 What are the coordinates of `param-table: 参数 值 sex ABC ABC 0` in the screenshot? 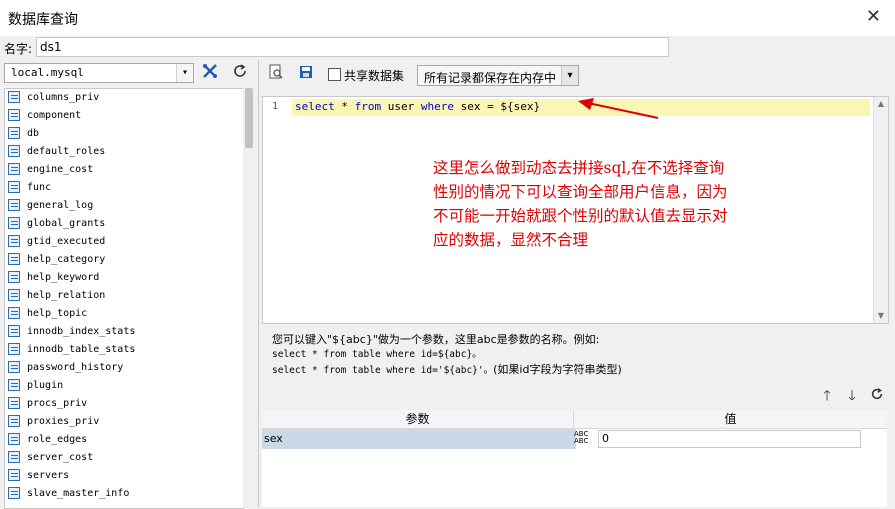 It's located at (574, 458).